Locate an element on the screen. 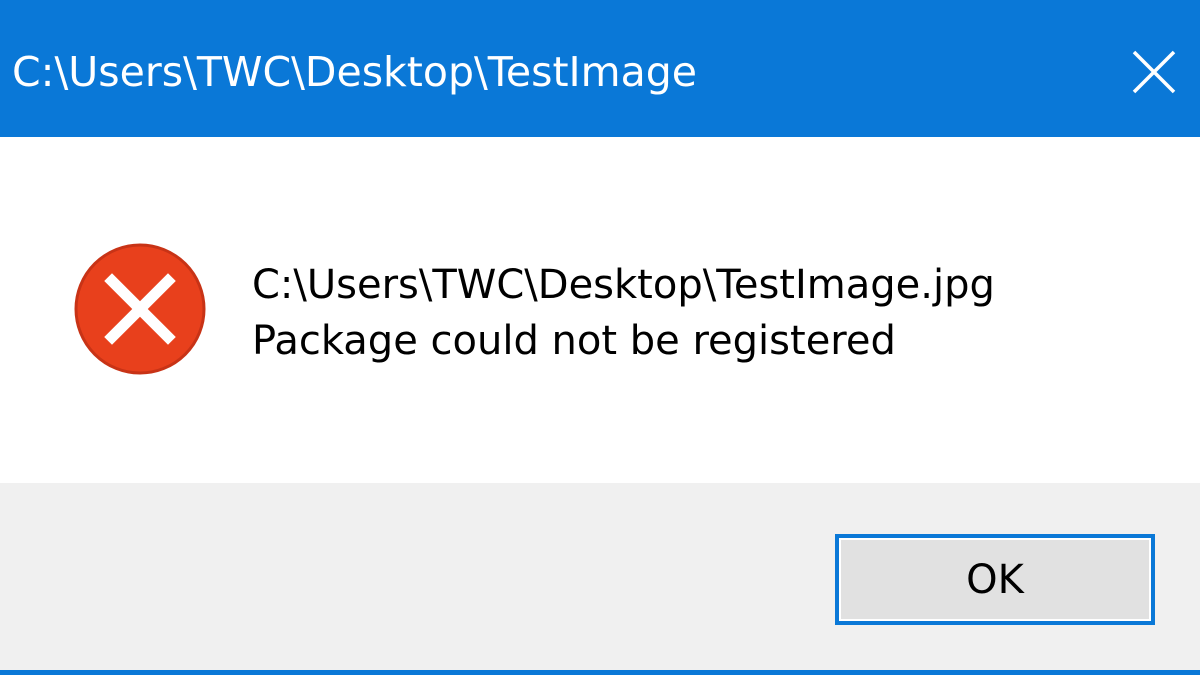  file-path-text: C:\Users\TWC\Desktop\TestImage.jpg is located at coordinates (623, 285).